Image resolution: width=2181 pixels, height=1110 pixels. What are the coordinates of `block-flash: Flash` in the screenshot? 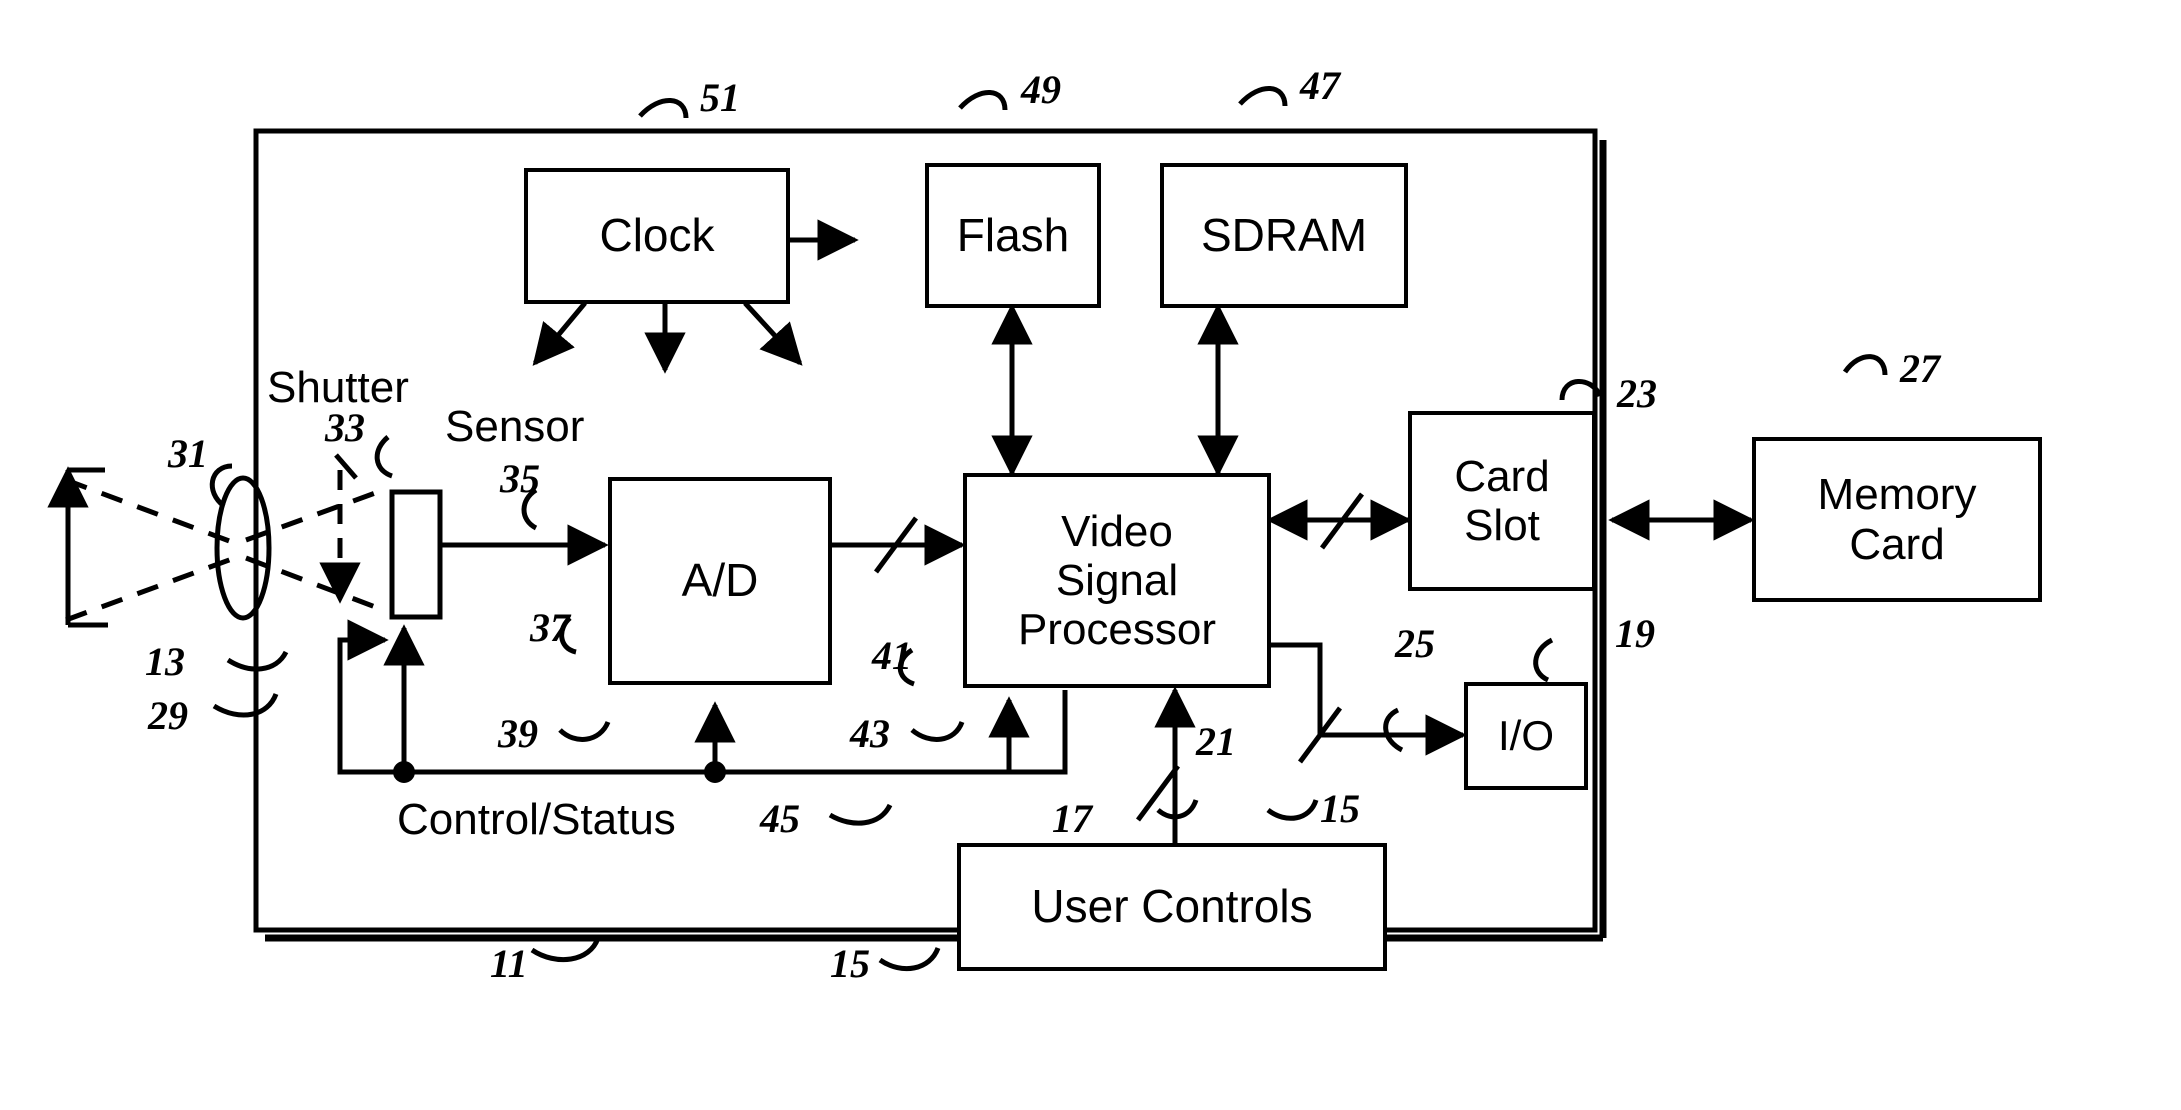 It's located at (1013, 235).